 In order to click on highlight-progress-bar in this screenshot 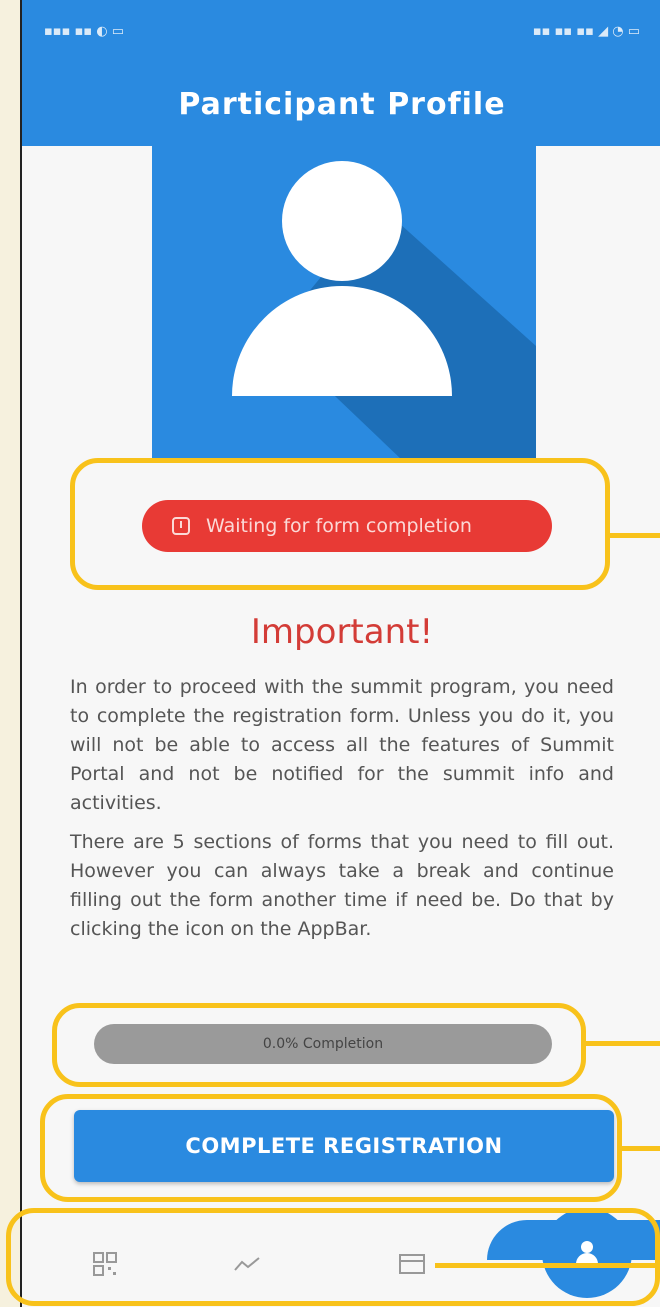, I will do `click(319, 1045)`.